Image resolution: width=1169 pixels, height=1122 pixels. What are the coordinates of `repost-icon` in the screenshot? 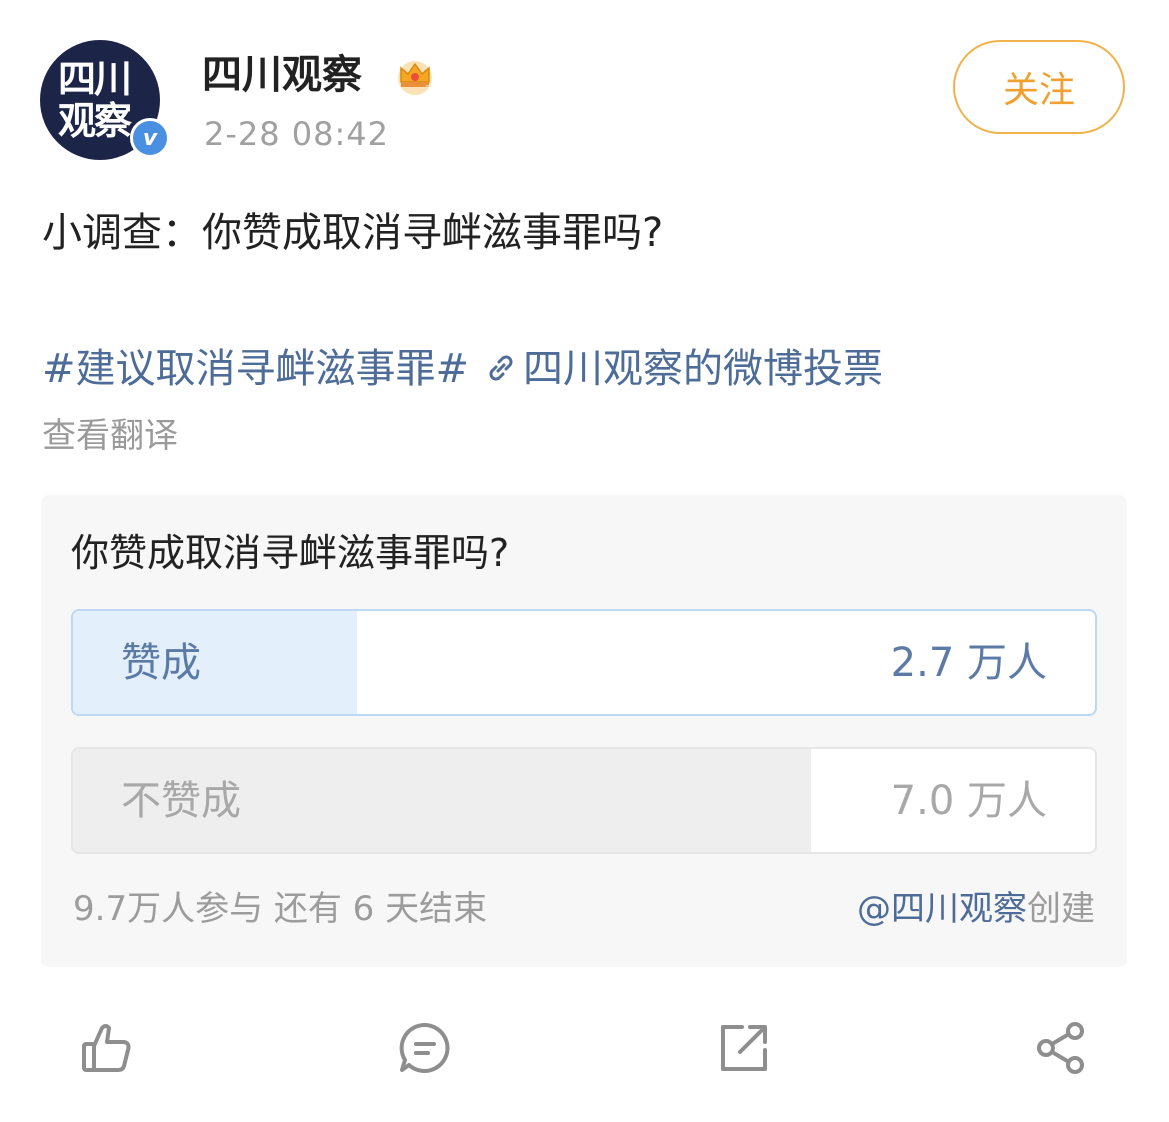 It's located at (744, 1048).